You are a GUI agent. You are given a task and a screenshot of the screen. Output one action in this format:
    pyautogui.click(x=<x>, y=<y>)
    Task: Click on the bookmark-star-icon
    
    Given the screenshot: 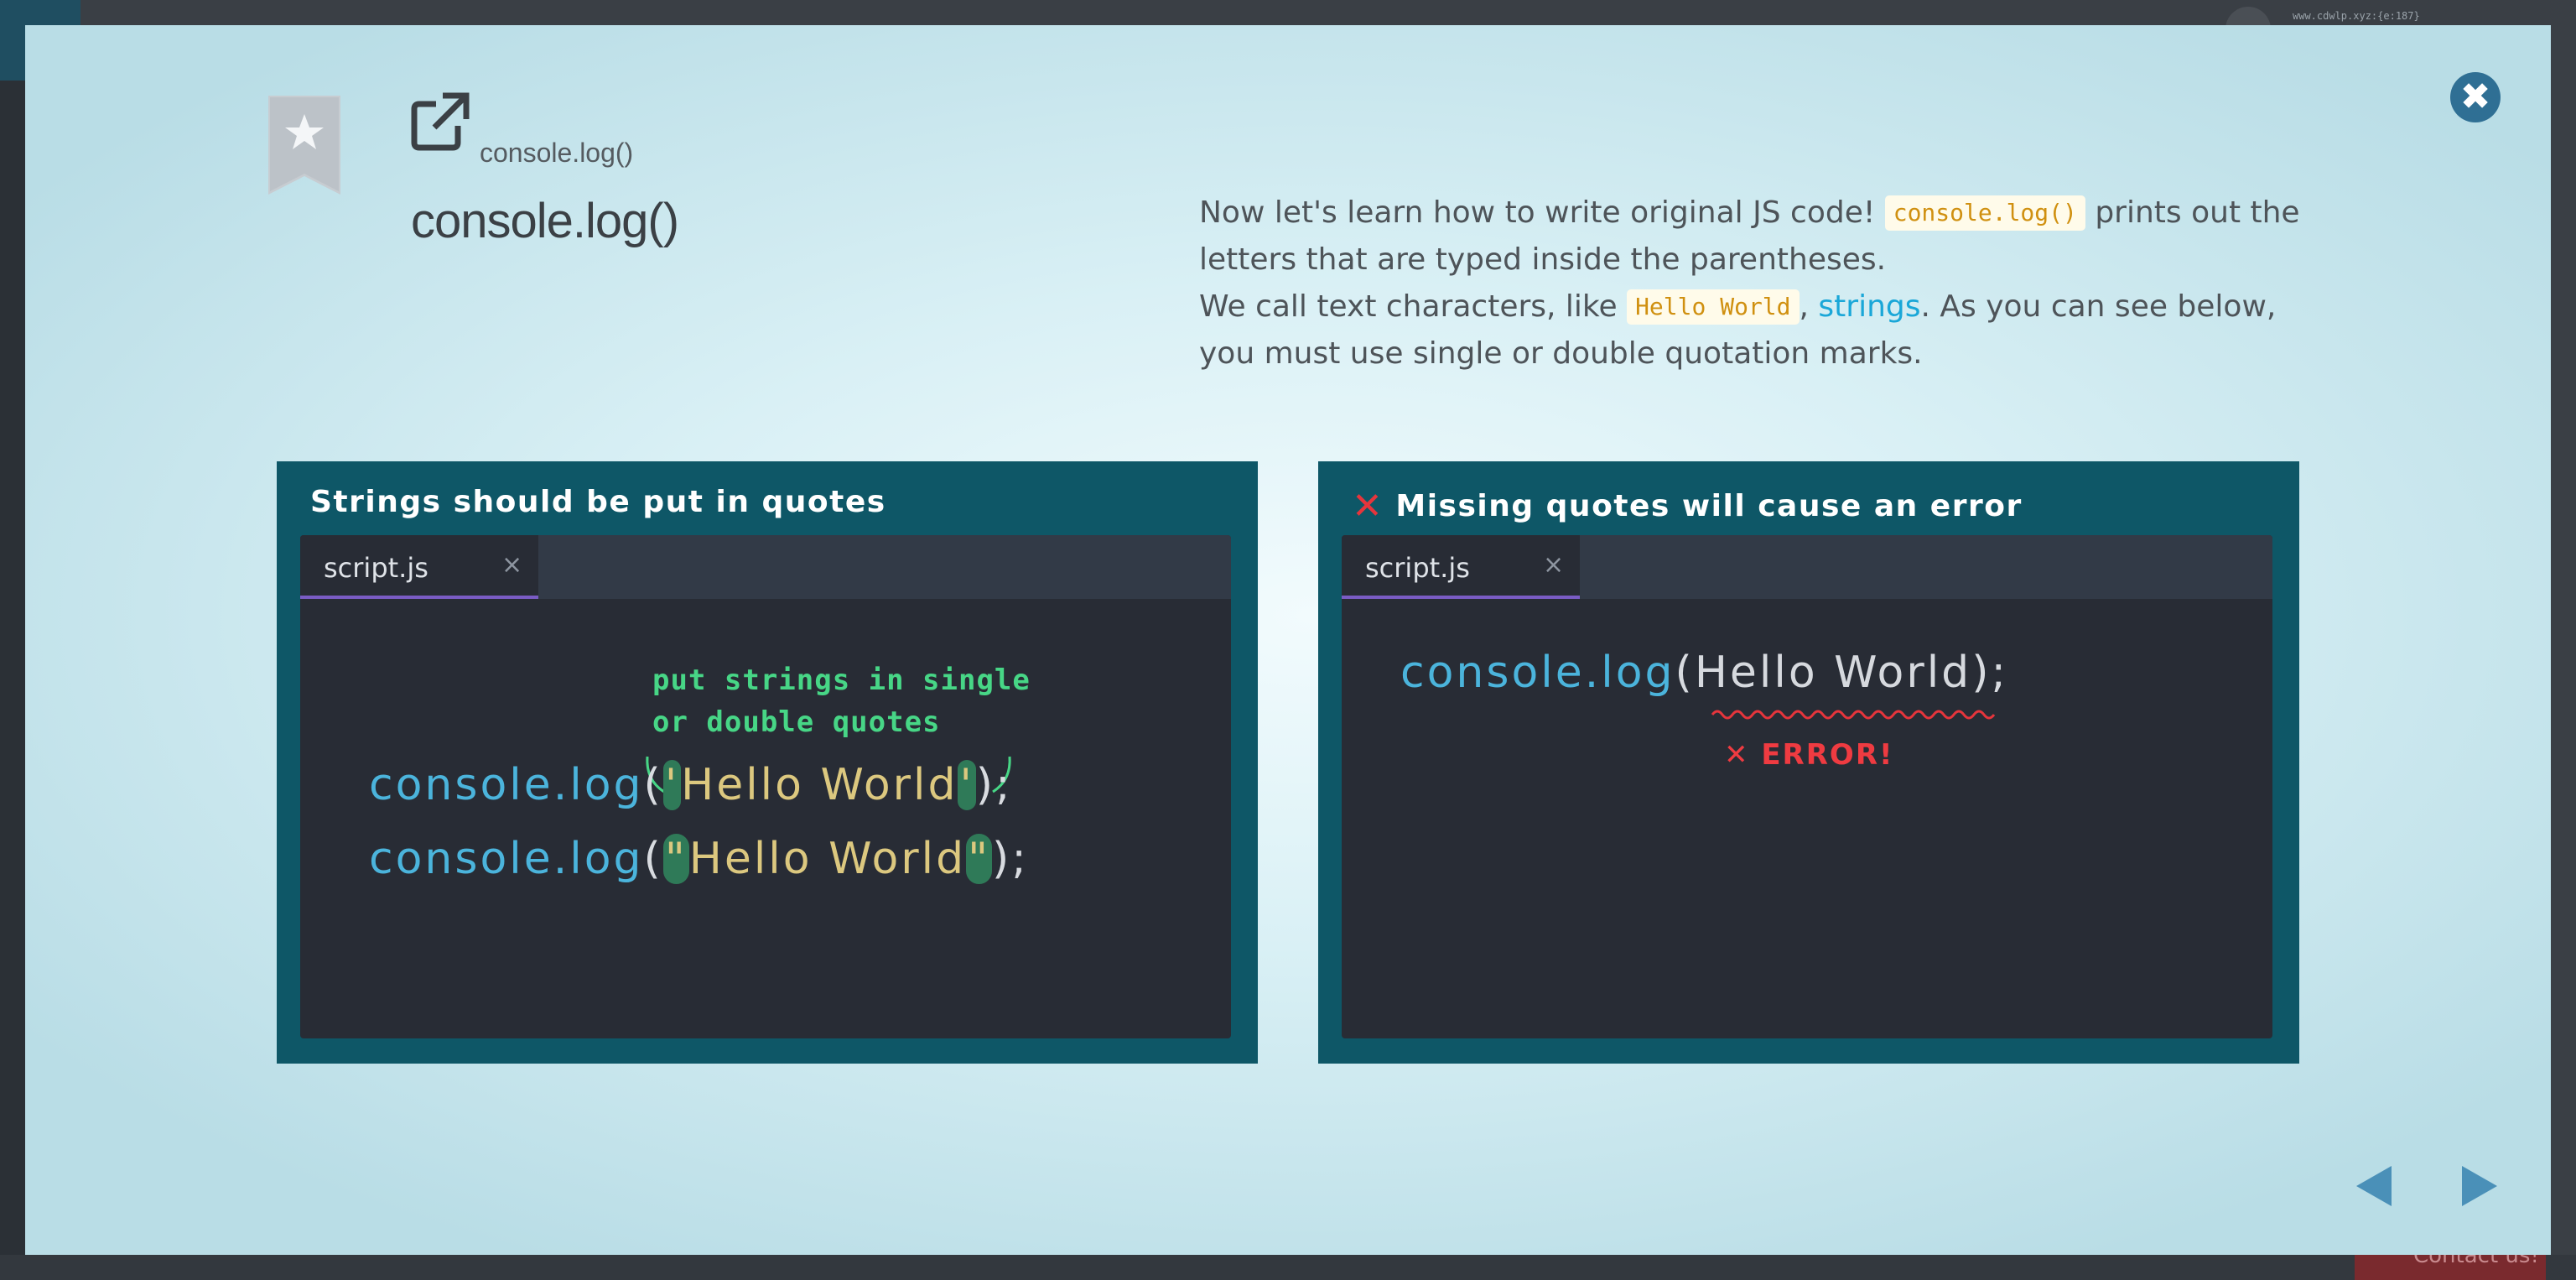 What is the action you would take?
    pyautogui.click(x=304, y=145)
    